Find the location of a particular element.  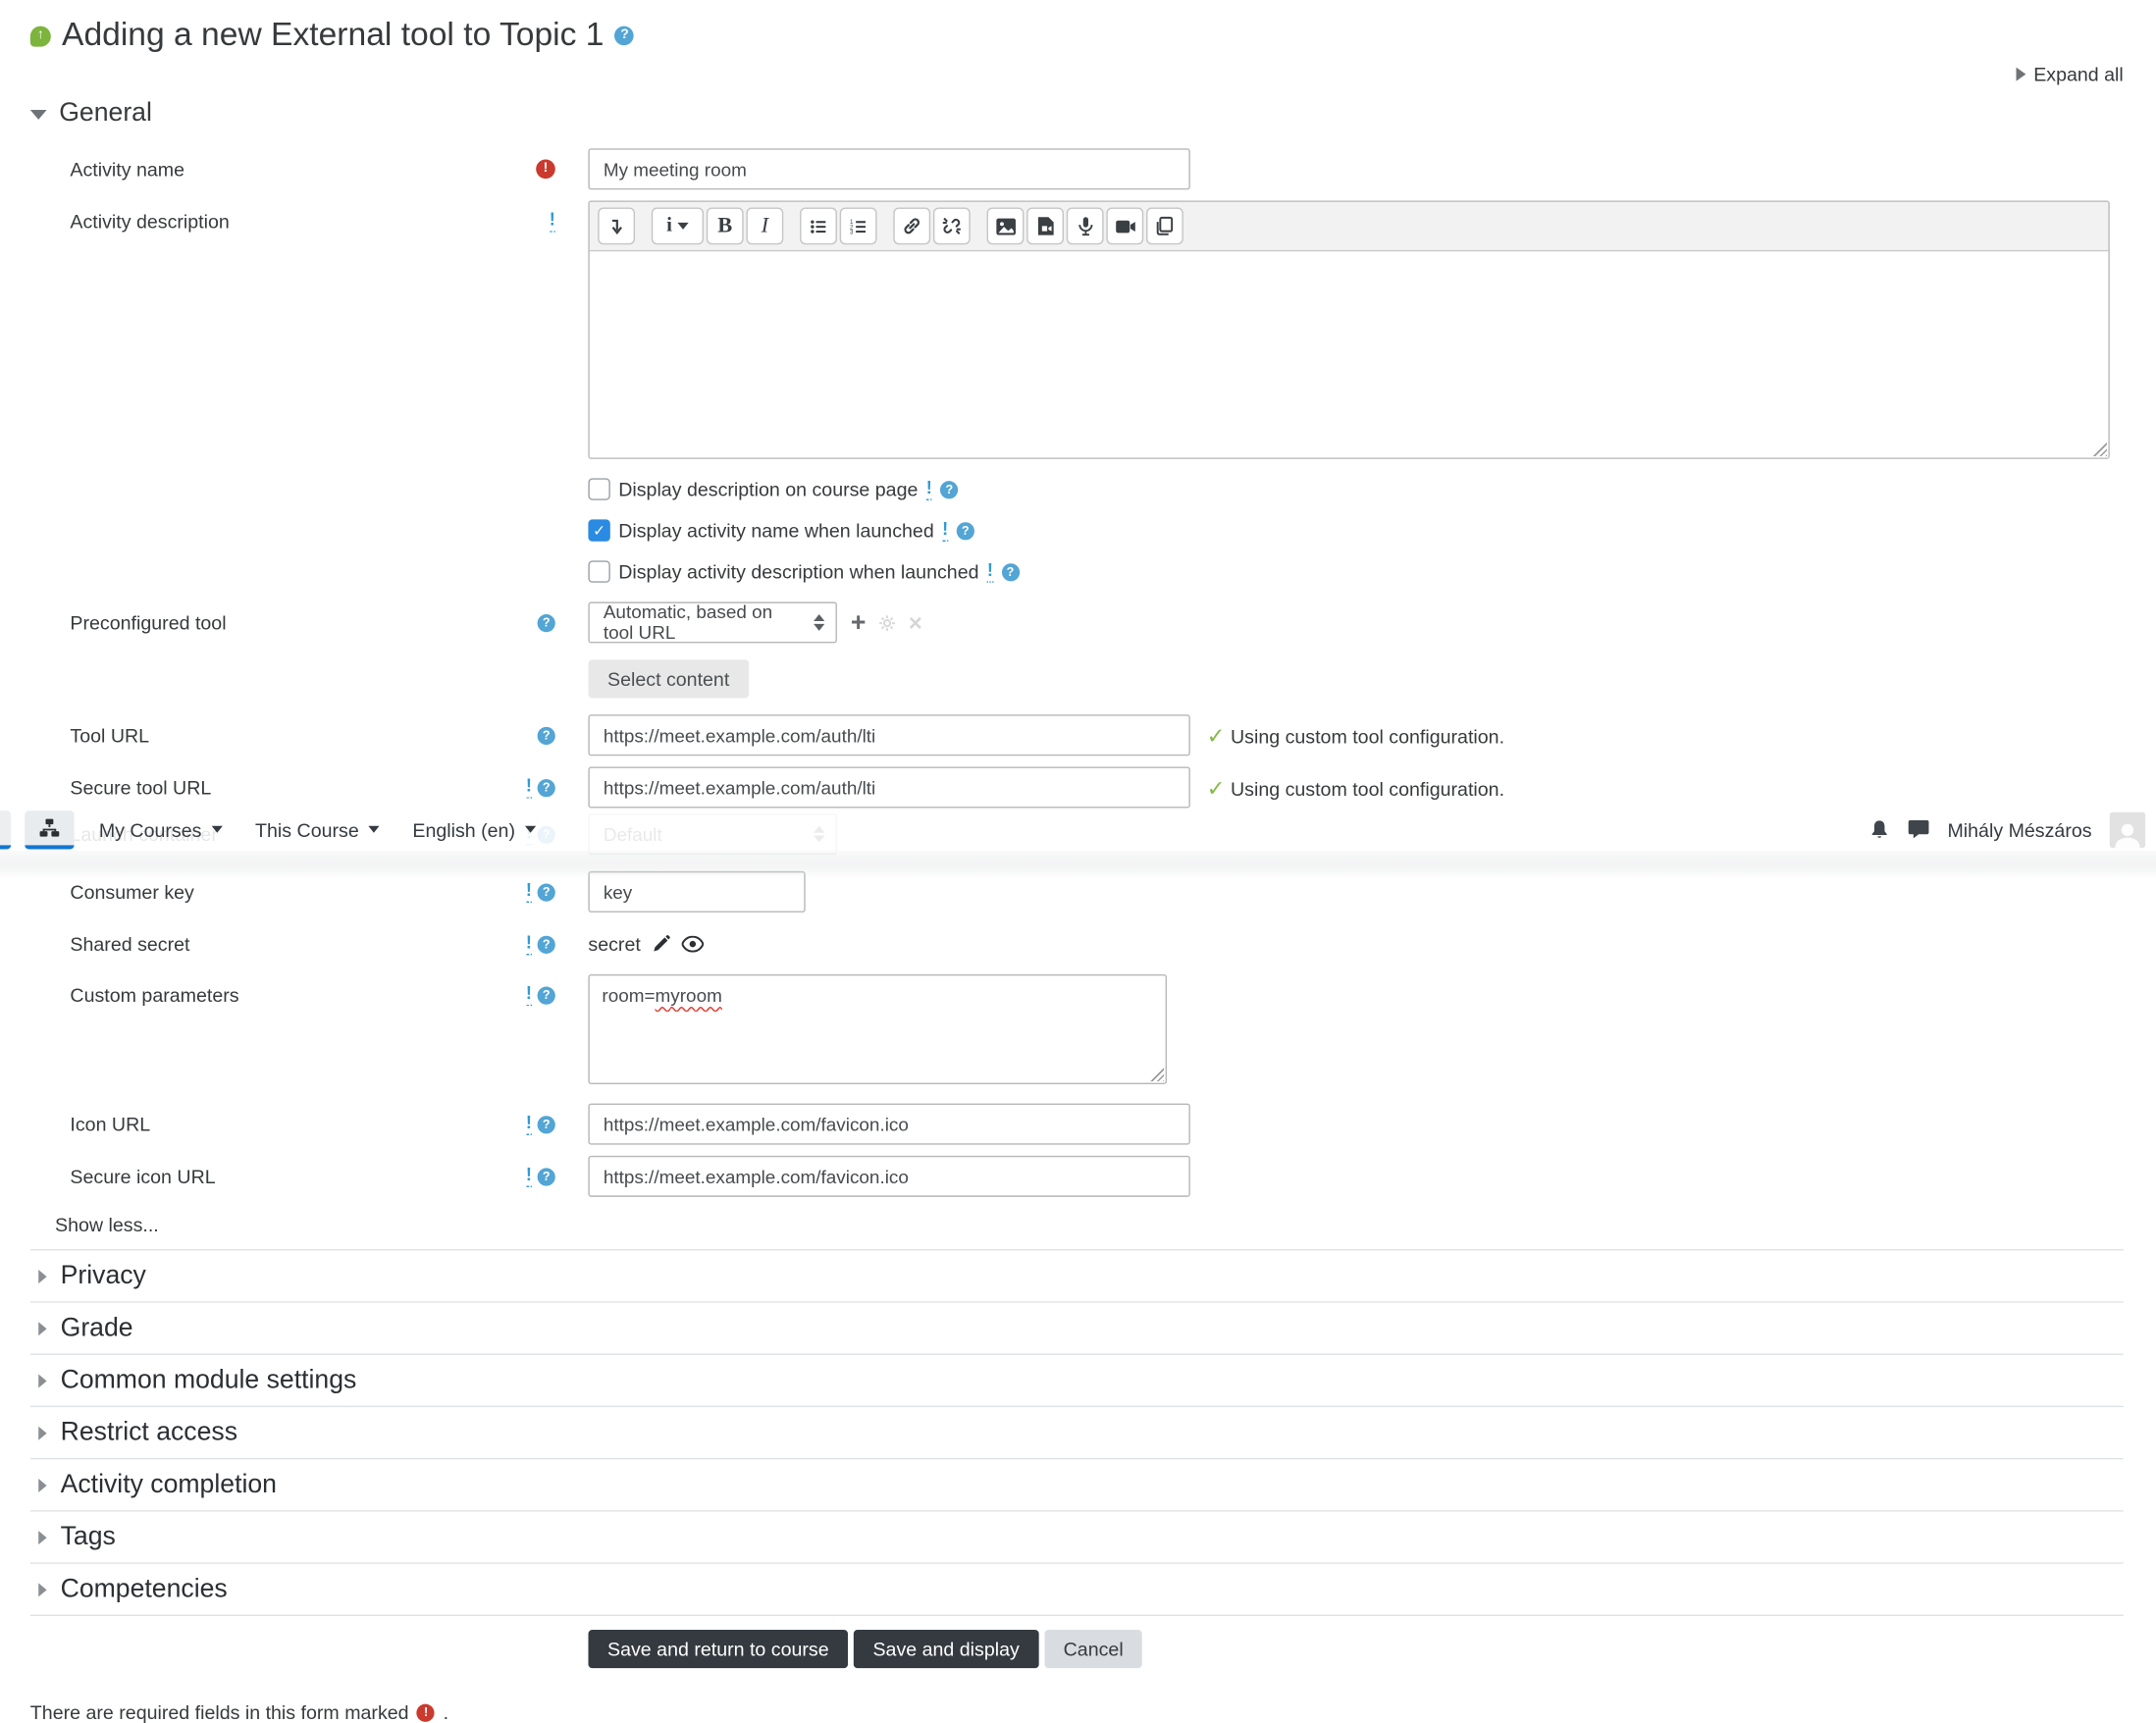

expand-all-link: Expand all is located at coordinates (2069, 74).